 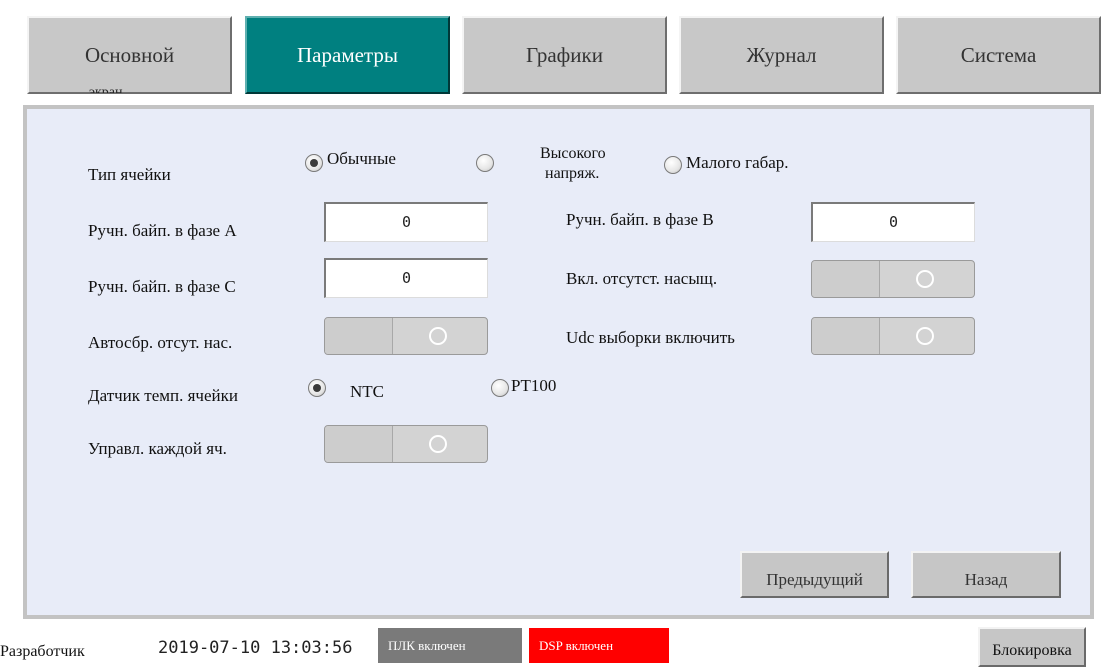 What do you see at coordinates (485, 163) in the screenshot?
I see `radio-cell-high-voltage` at bounding box center [485, 163].